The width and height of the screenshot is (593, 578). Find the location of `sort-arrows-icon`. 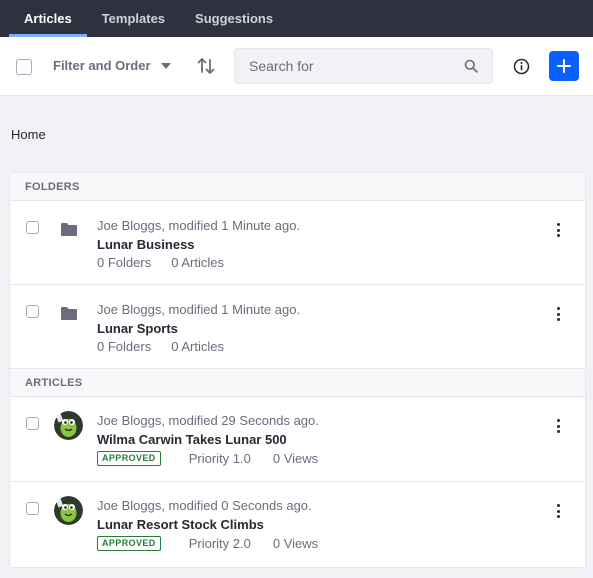

sort-arrows-icon is located at coordinates (206, 66).